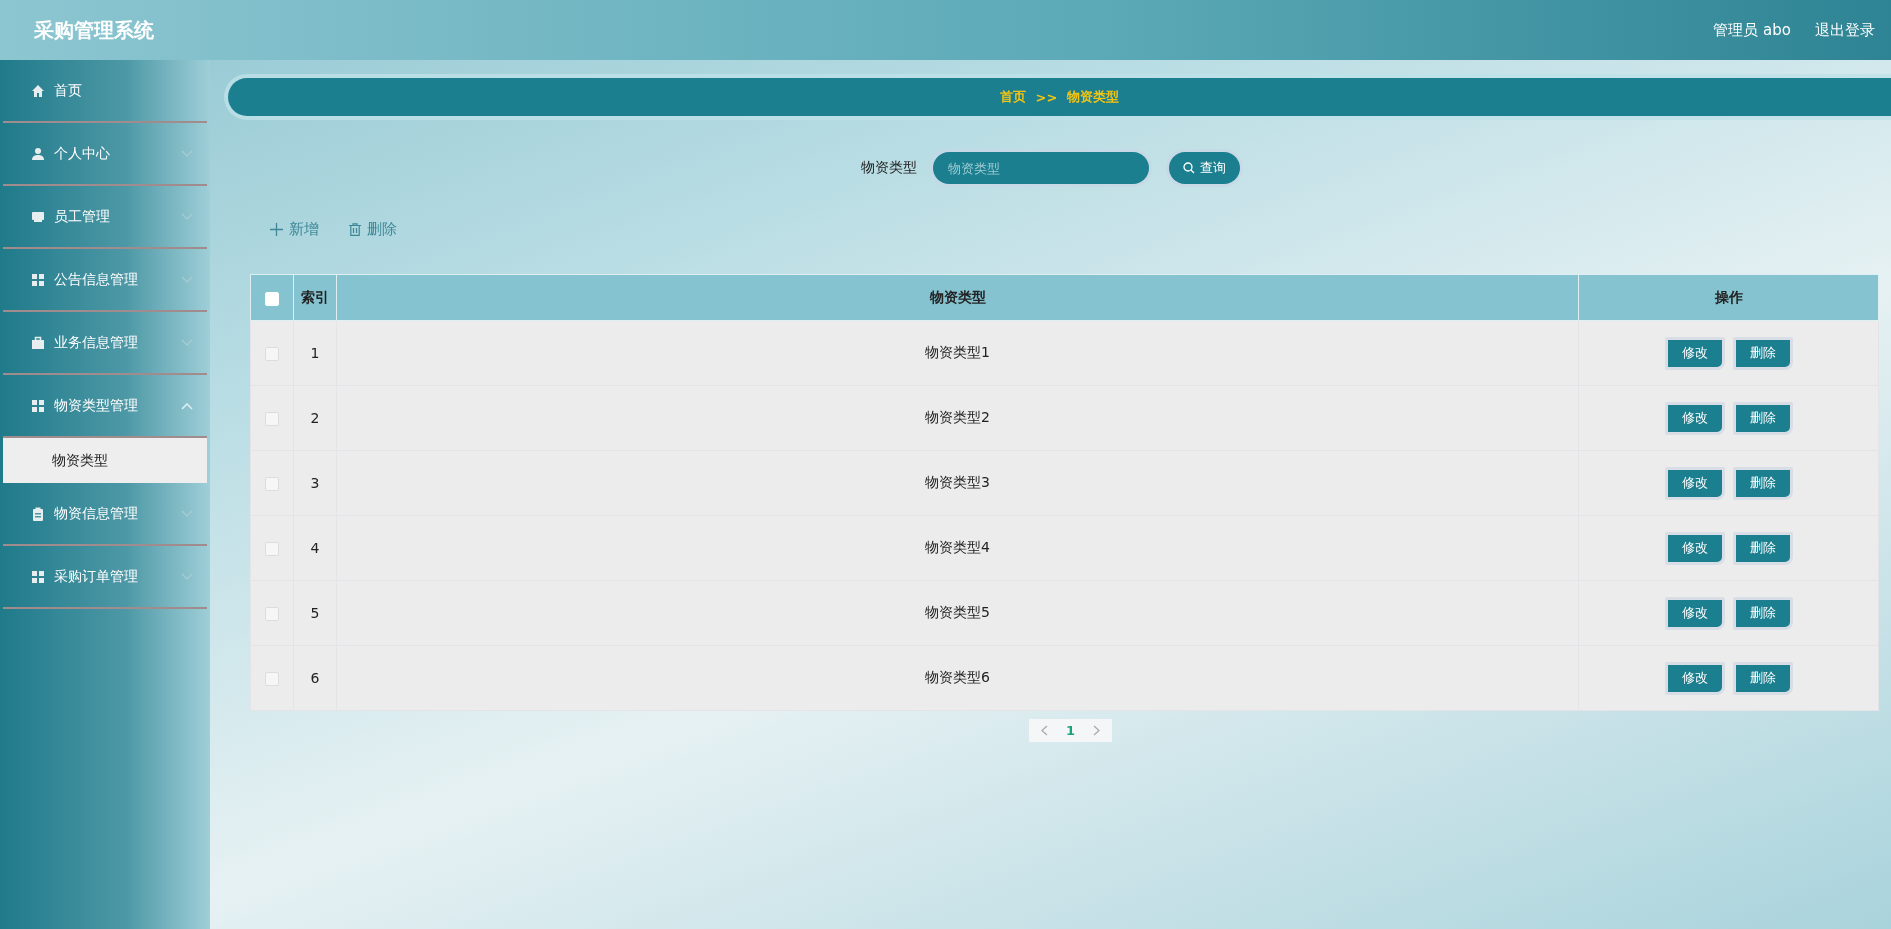  Describe the element at coordinates (315, 353) in the screenshot. I see `table-cell: 1` at that location.